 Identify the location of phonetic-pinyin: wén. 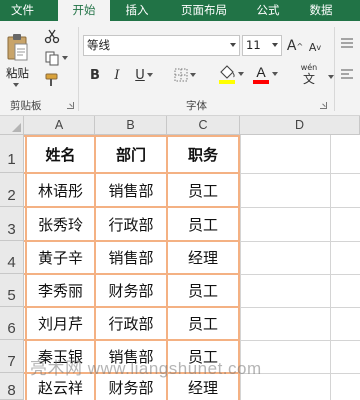
(309, 67).